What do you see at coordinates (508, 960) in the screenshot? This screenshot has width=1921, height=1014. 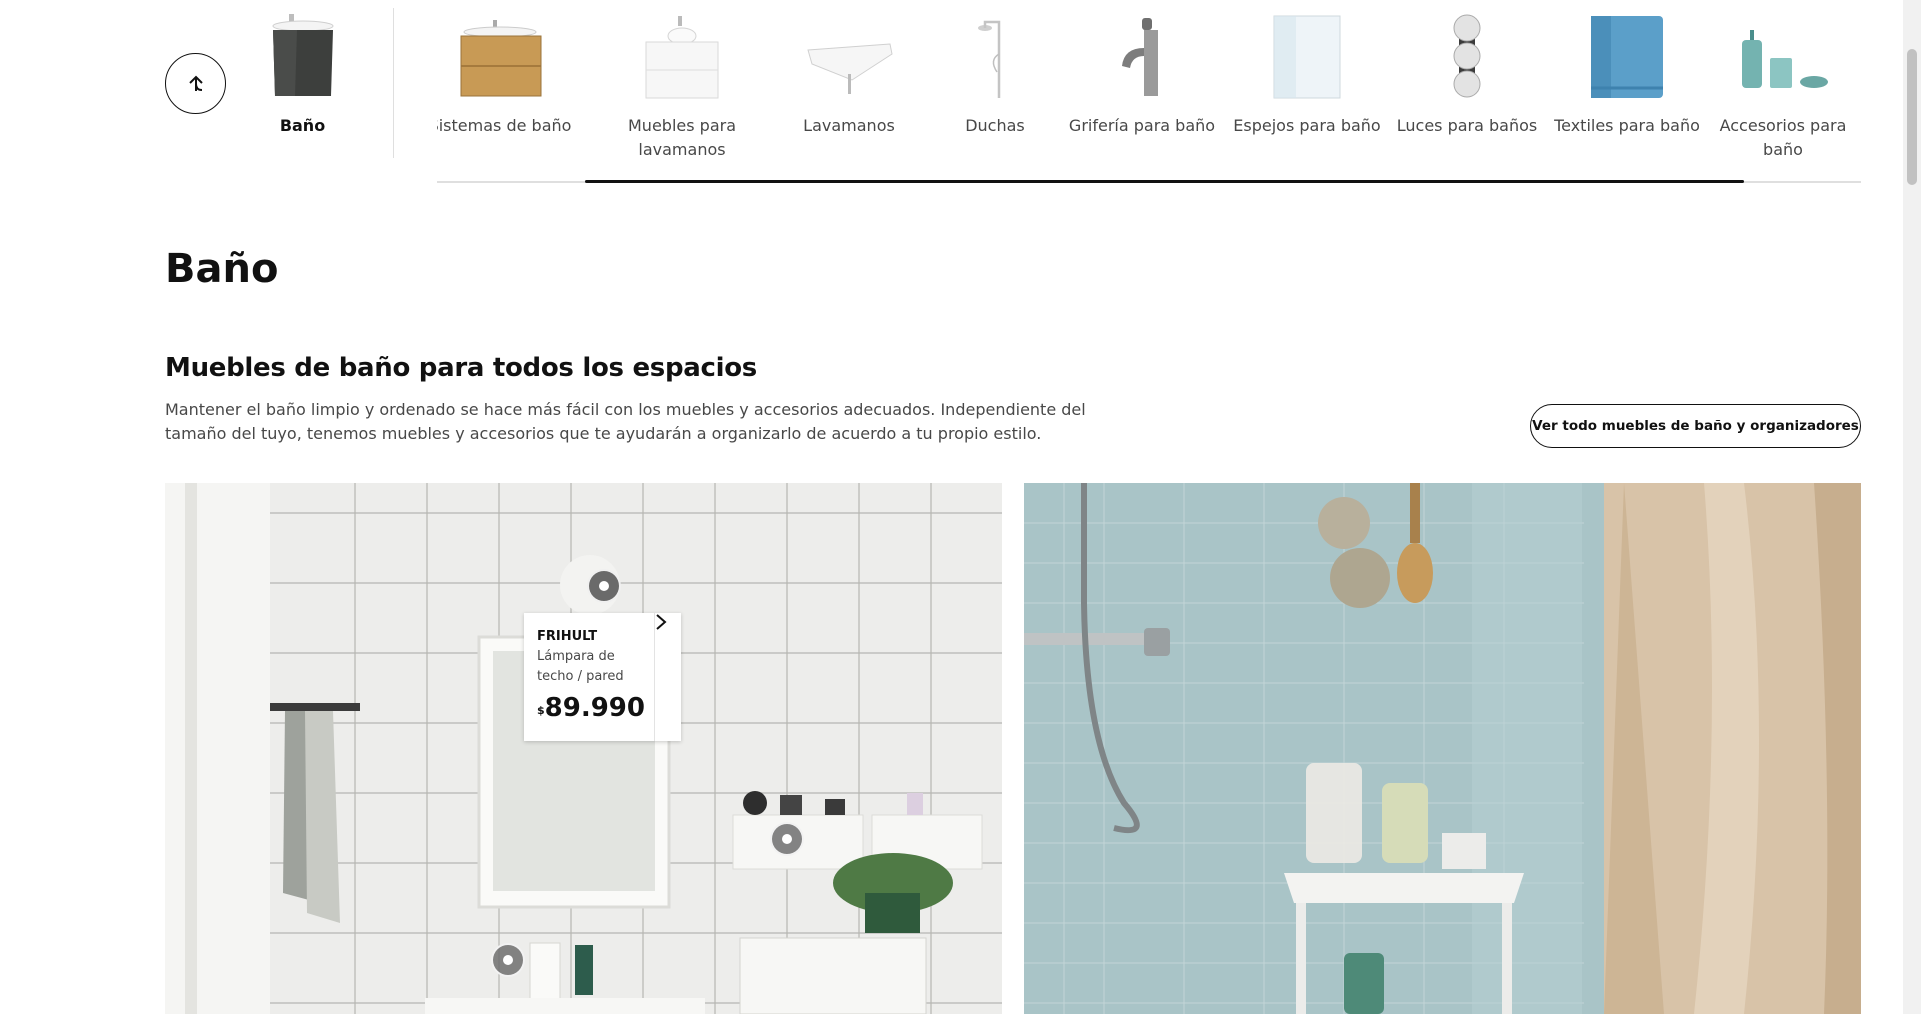 I see `product-hotspot-sink` at bounding box center [508, 960].